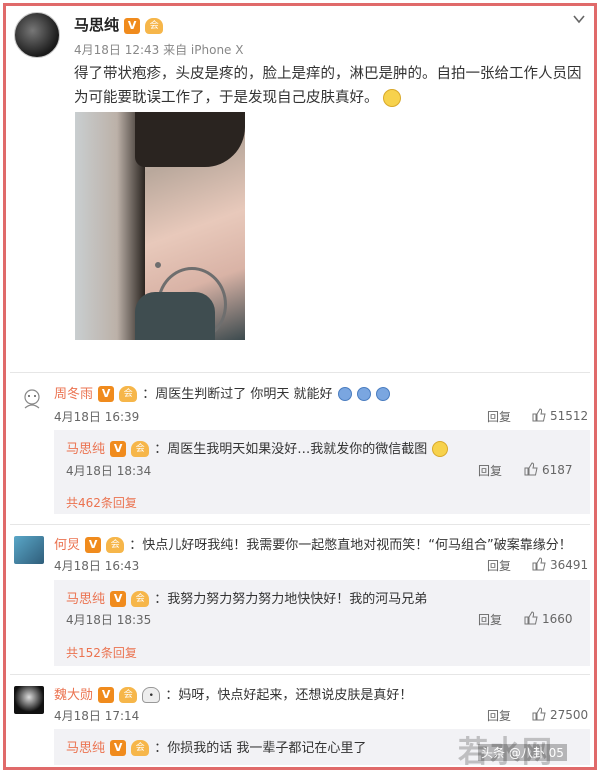 The image size is (600, 773). What do you see at coordinates (109, 620) in the screenshot?
I see `reply-date: 4月18日 18:35` at bounding box center [109, 620].